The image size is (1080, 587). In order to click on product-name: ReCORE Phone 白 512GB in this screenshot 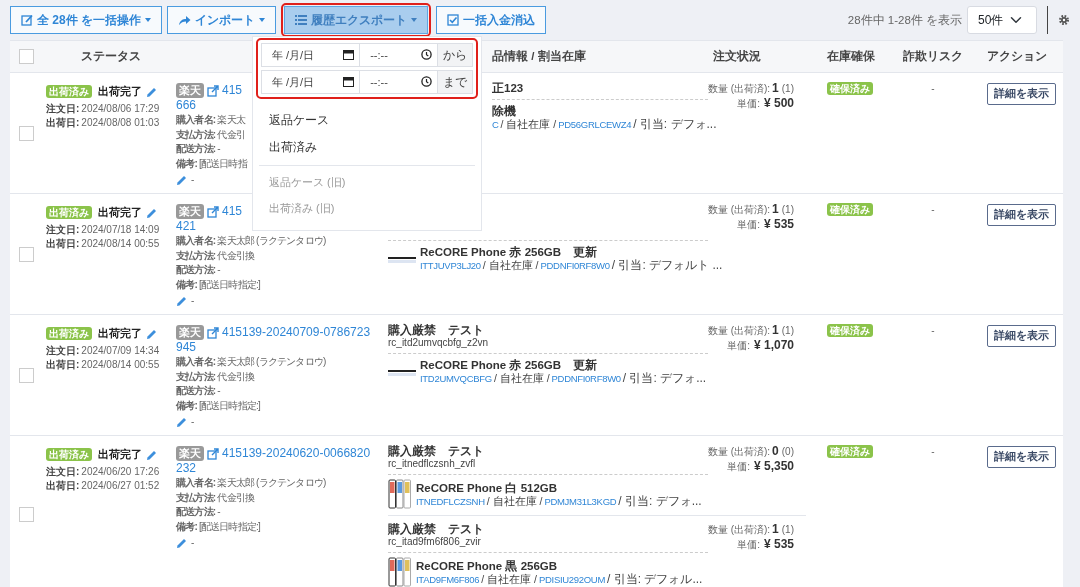, I will do `click(487, 487)`.